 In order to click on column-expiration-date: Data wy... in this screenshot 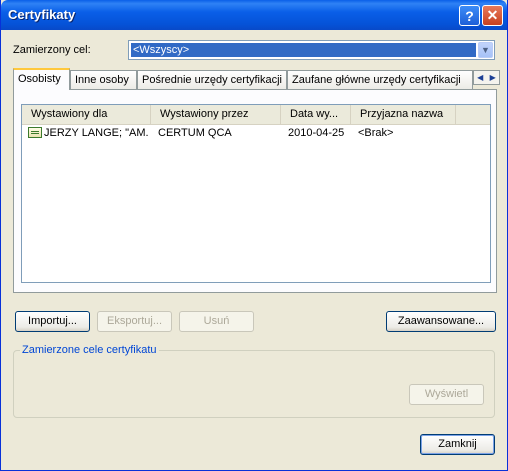, I will do `click(316, 114)`.